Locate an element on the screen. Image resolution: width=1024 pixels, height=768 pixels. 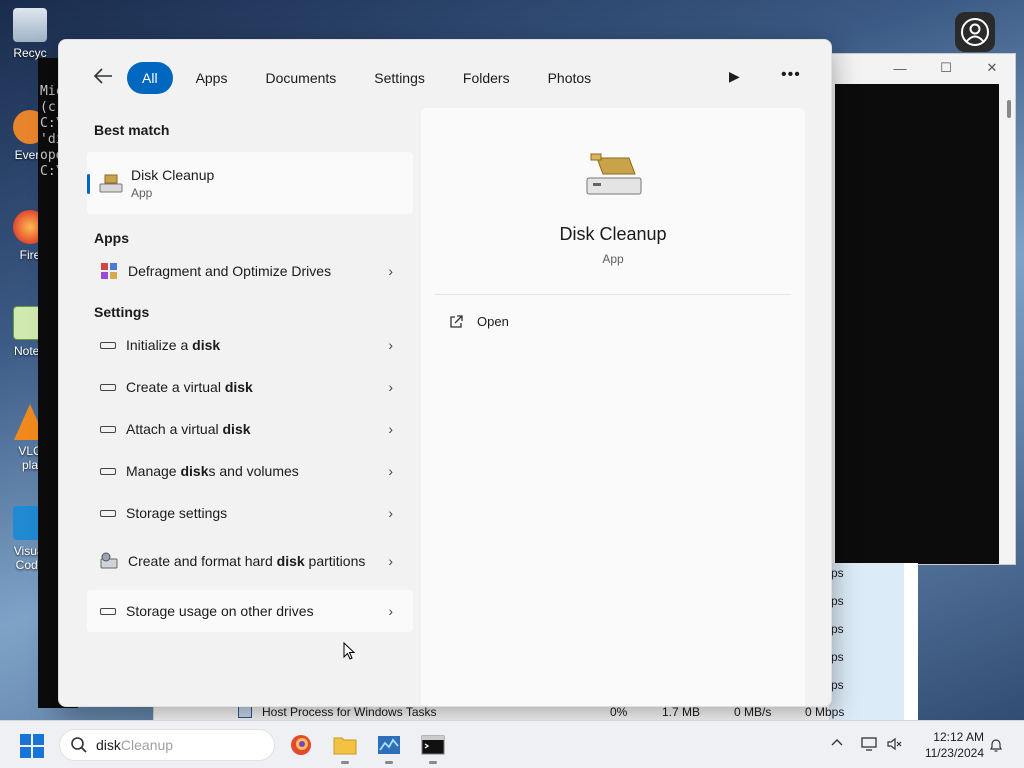
mouse-cursor-icon is located at coordinates (349, 651).